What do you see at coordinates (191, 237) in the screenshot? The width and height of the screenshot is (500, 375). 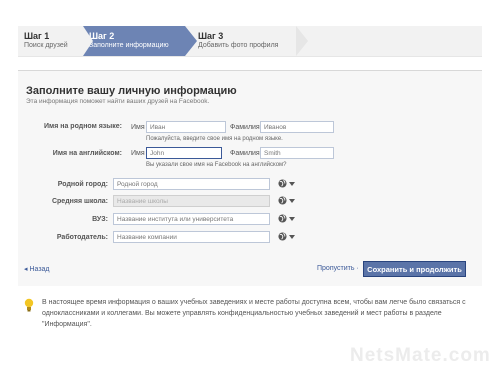 I see `employer-input: Название компании` at bounding box center [191, 237].